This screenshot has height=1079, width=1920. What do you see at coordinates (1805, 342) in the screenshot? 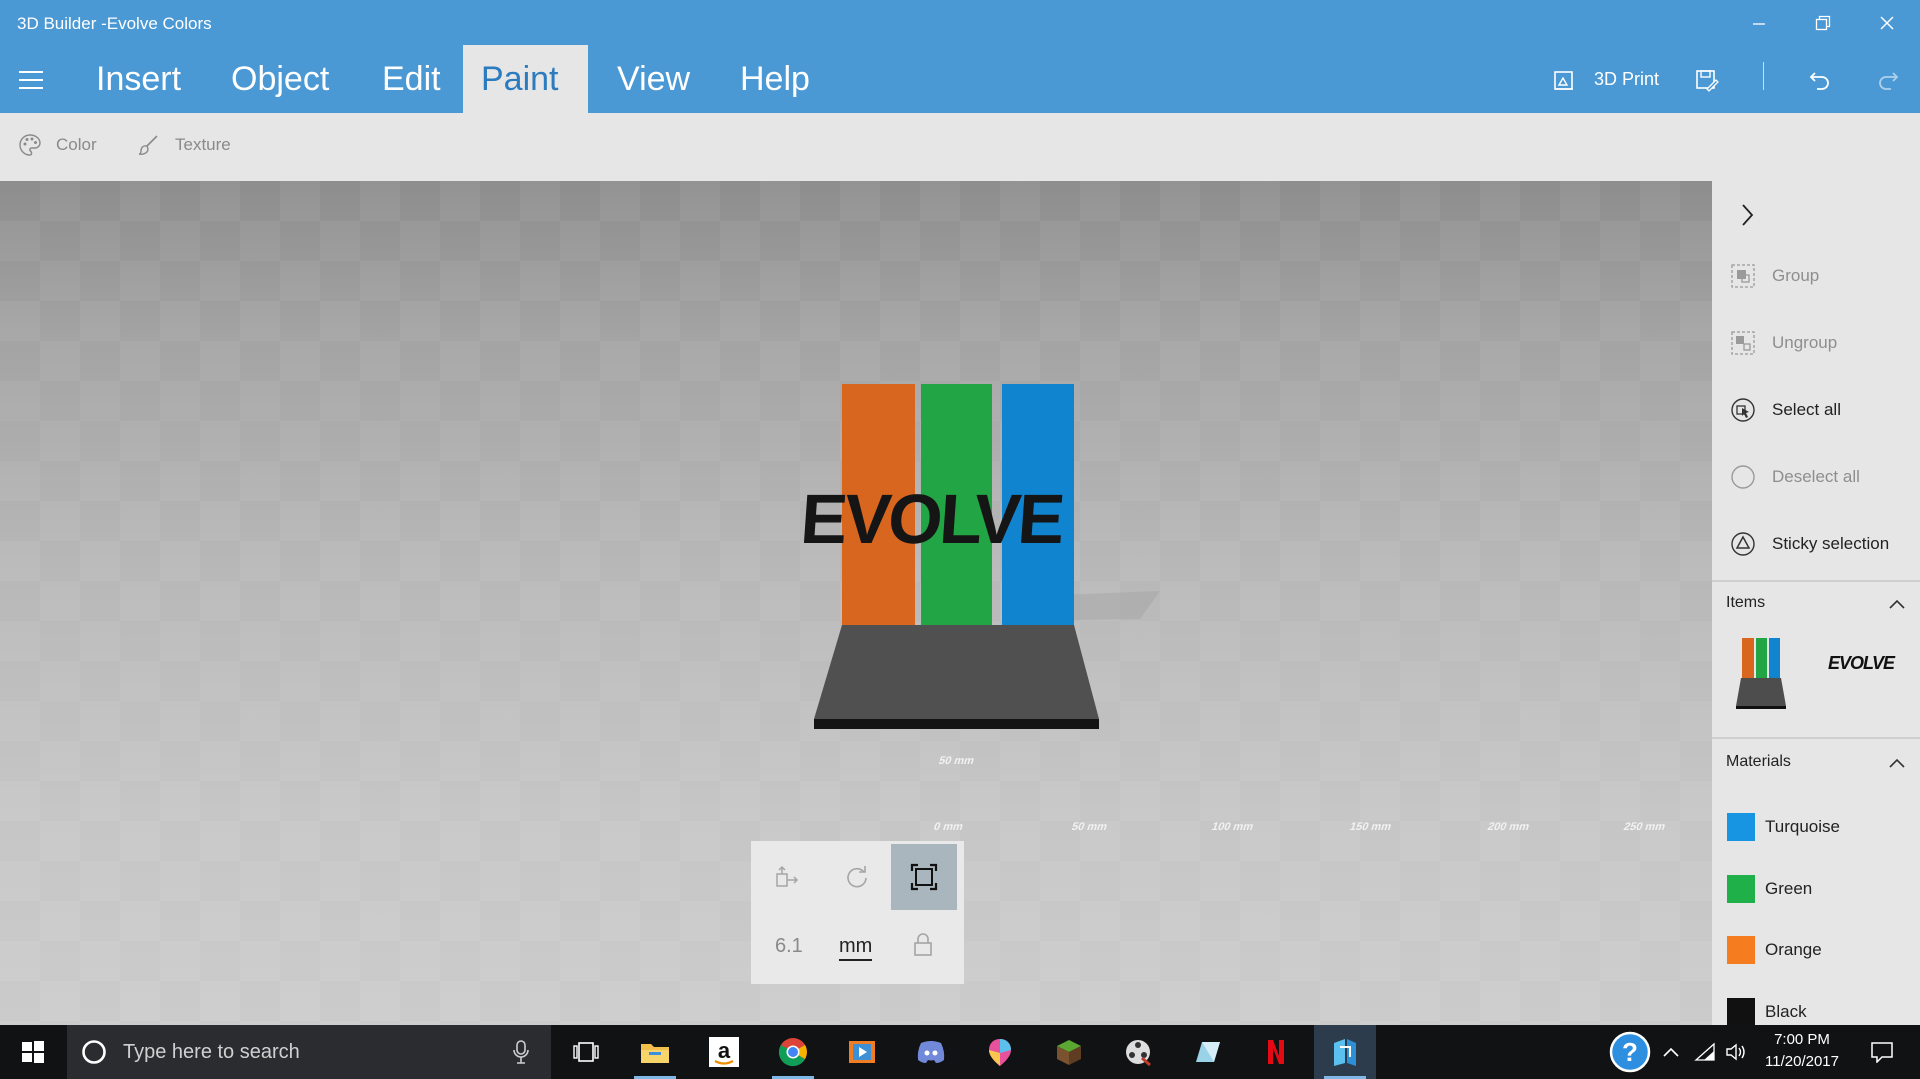
I see `ungroup-label: Ungroup` at bounding box center [1805, 342].